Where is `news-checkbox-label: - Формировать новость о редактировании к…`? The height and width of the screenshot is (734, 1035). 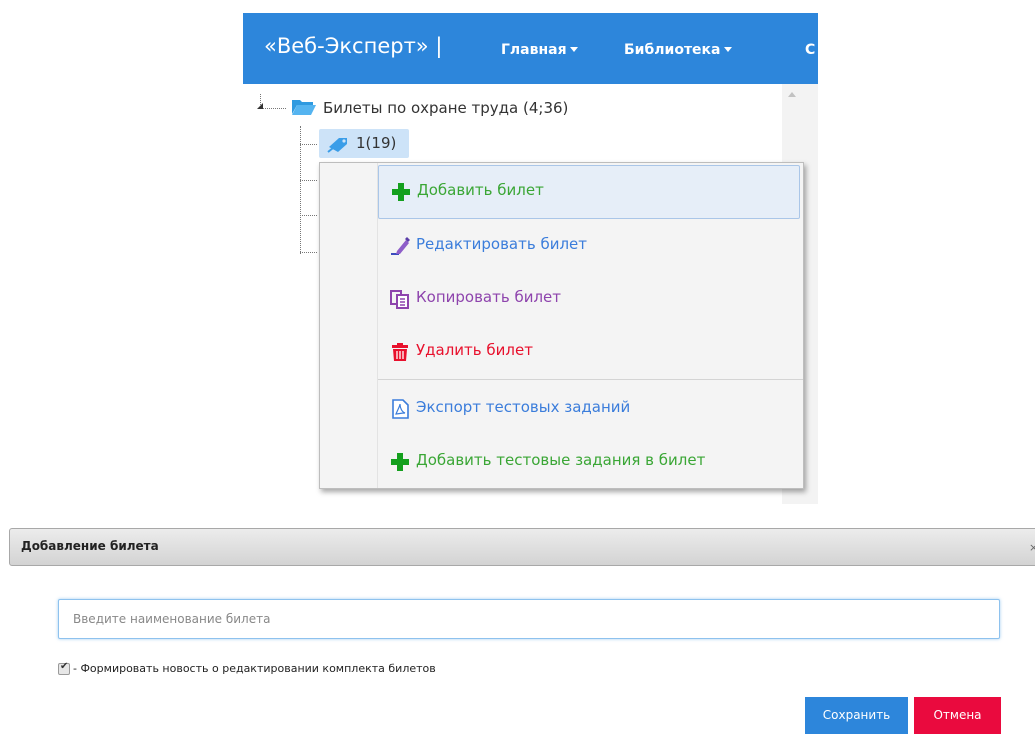
news-checkbox-label: - Формировать новость о редактировании к… is located at coordinates (254, 668).